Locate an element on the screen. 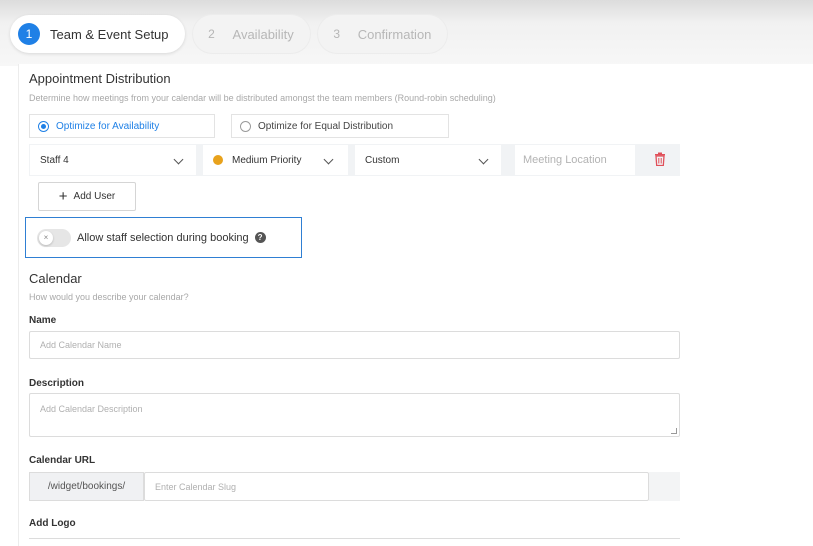 The height and width of the screenshot is (546, 813). radio-label: Optimize for Availability is located at coordinates (108, 126).